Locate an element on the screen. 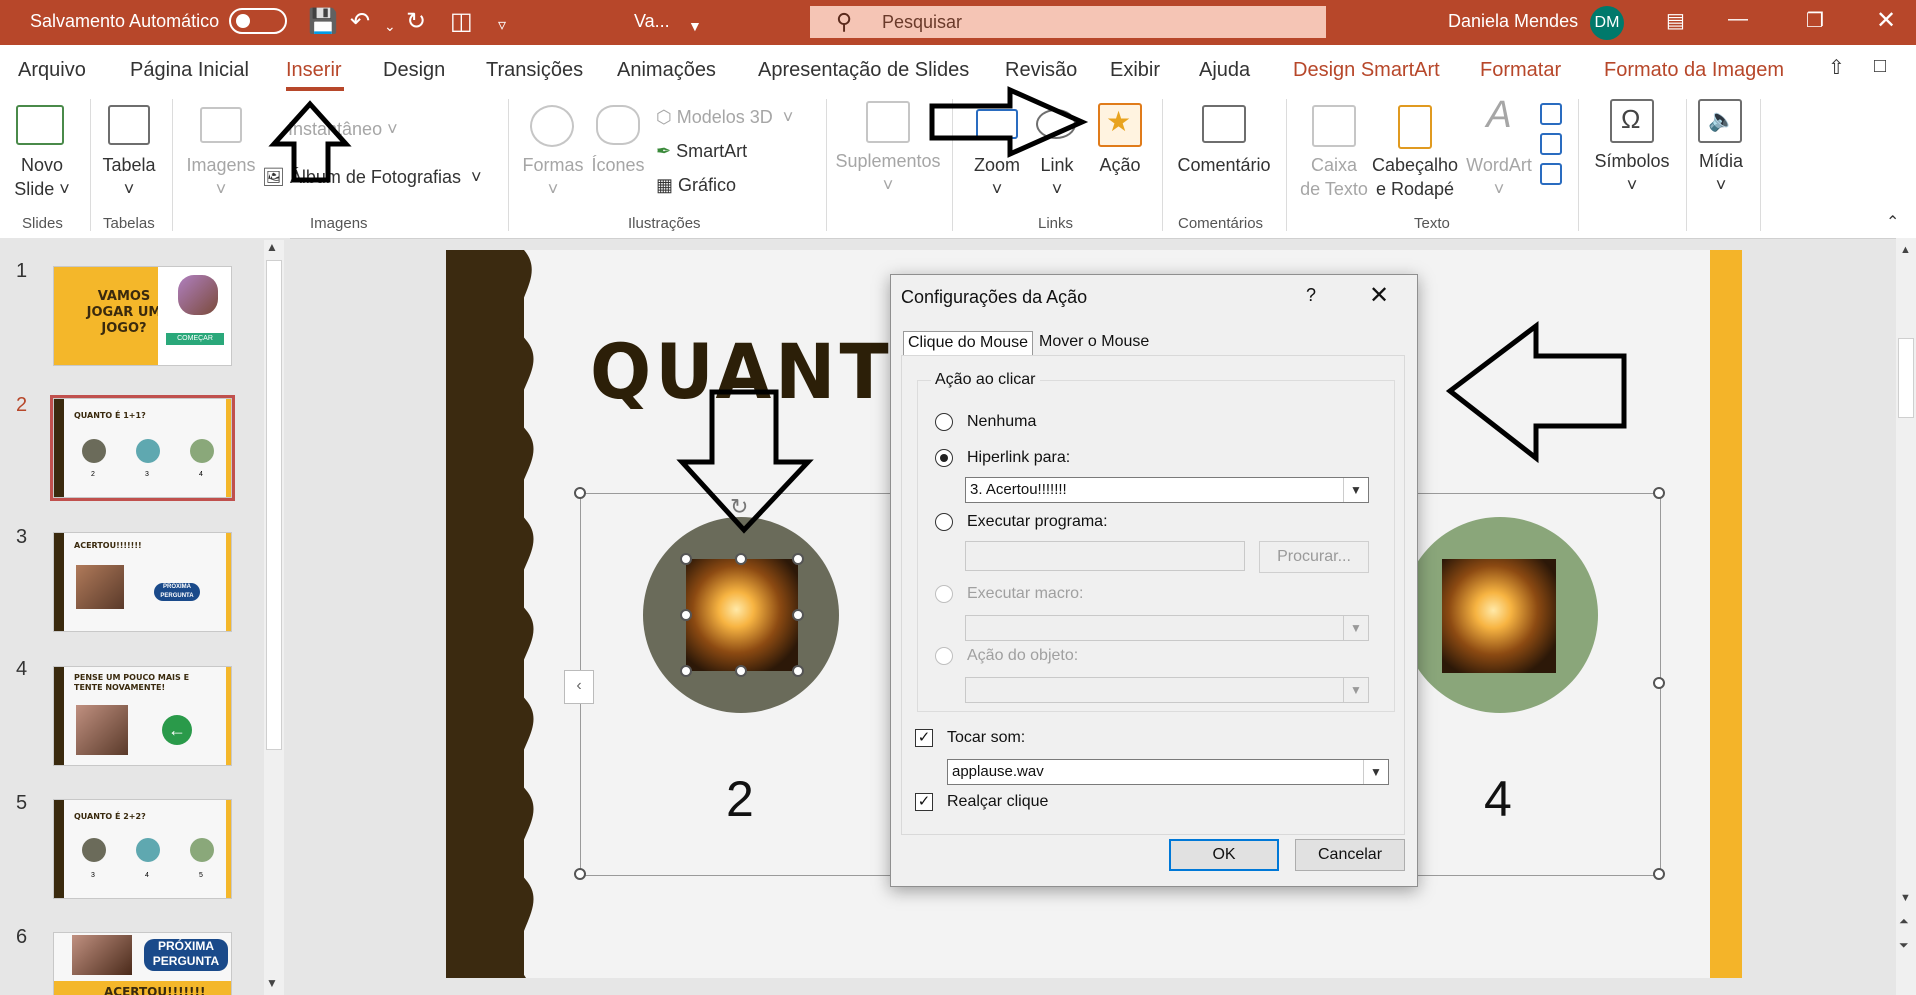 This screenshot has height=995, width=1916. restore-icon: ❐ is located at coordinates (1815, 20).